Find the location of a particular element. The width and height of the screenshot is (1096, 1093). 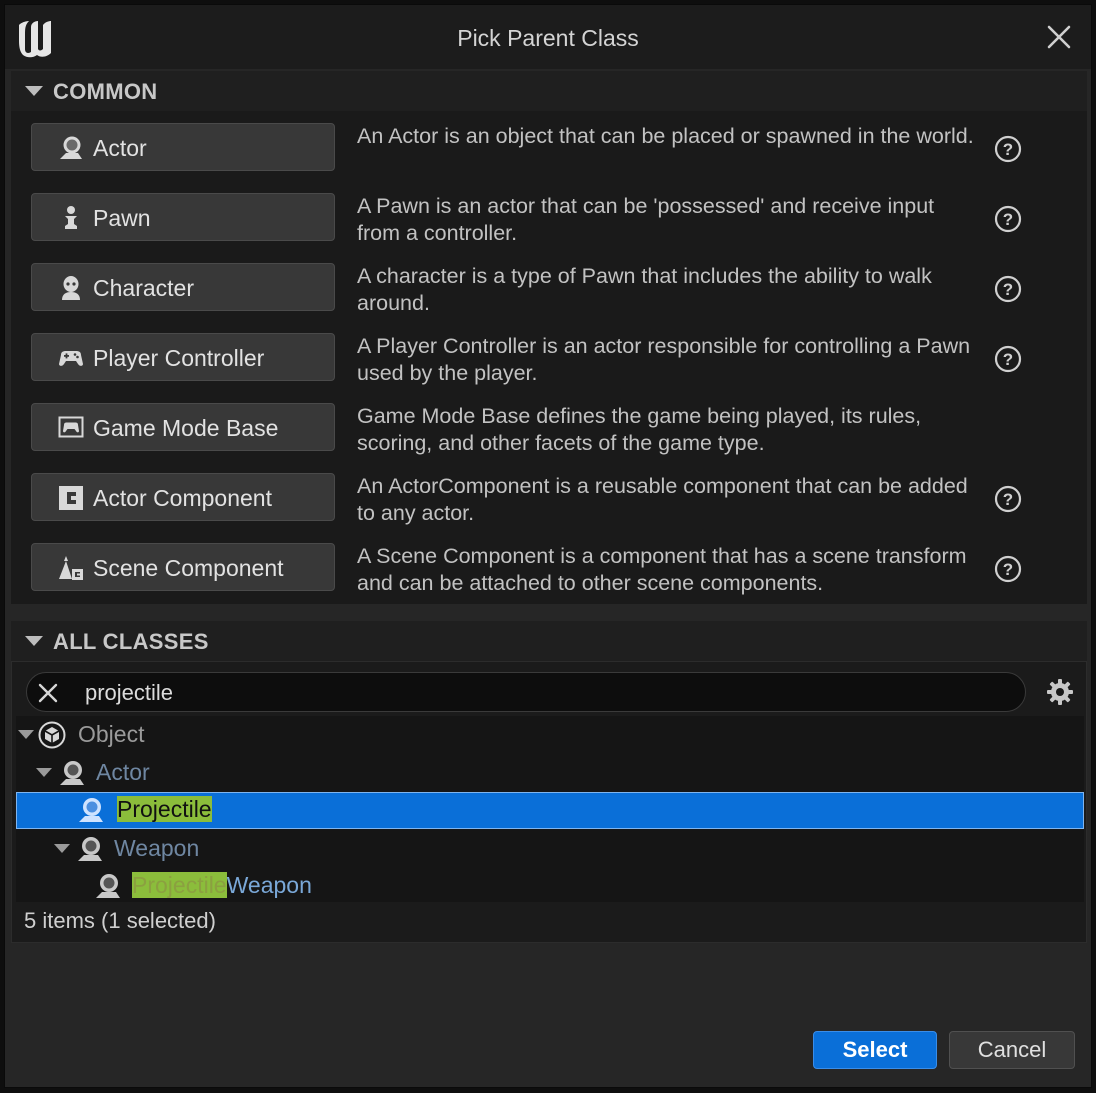

tree-label: Actor is located at coordinates (123, 772).